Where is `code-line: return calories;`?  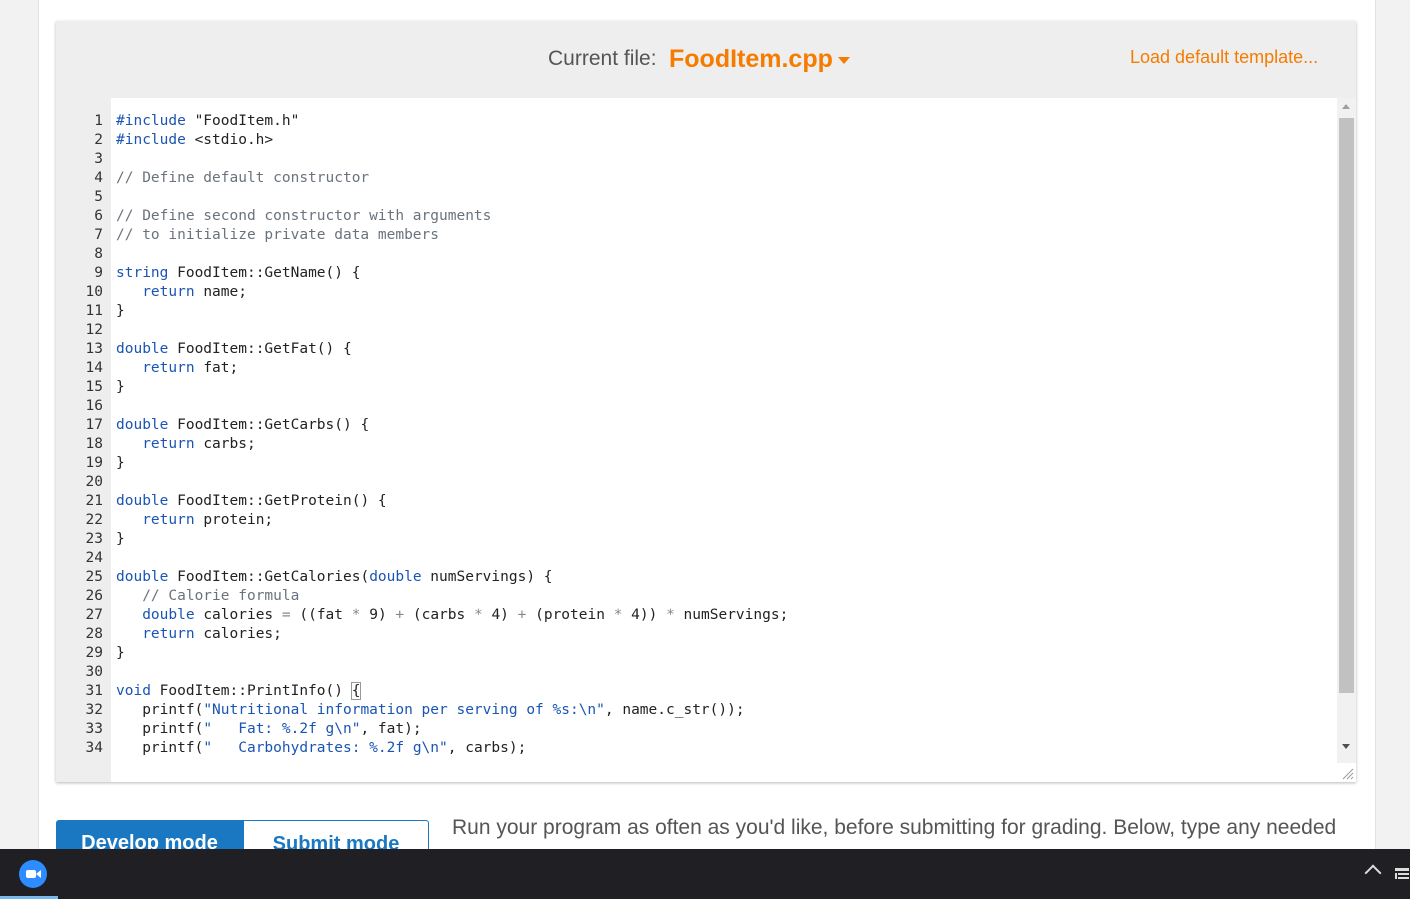
code-line: return calories; is located at coordinates (726, 634).